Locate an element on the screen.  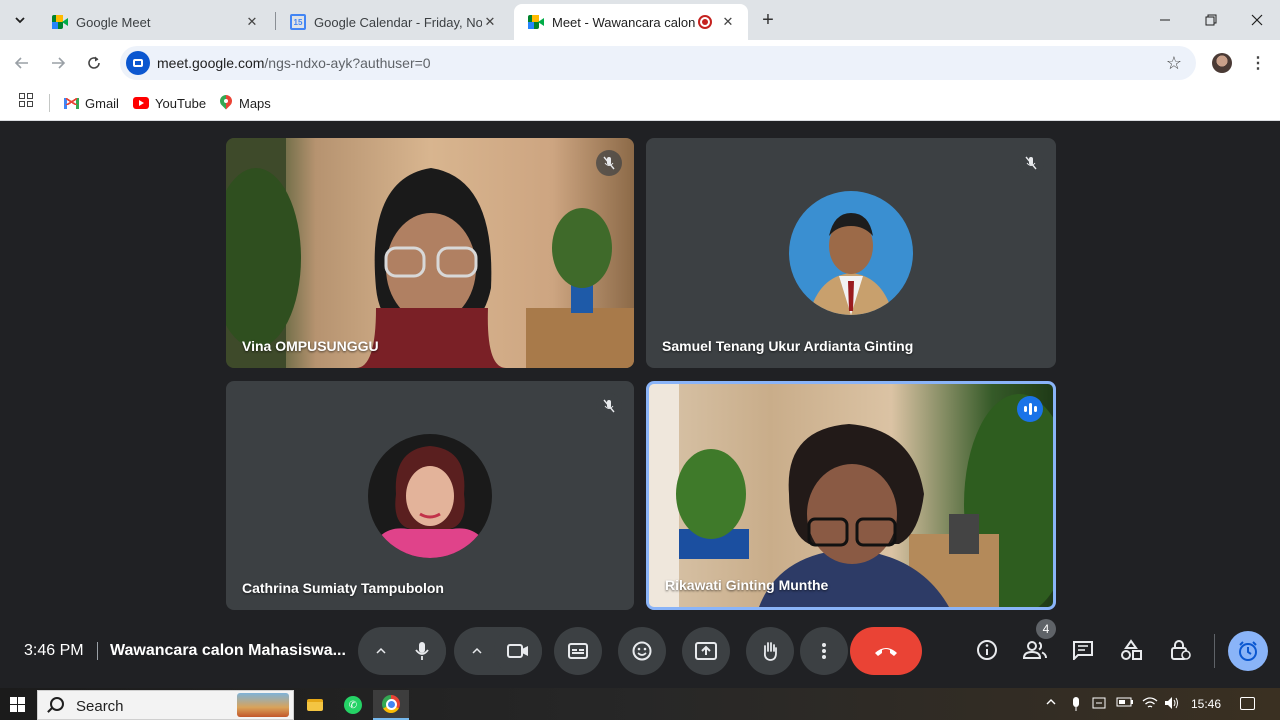
url-host: meet.google.com is located at coordinates (211, 63).